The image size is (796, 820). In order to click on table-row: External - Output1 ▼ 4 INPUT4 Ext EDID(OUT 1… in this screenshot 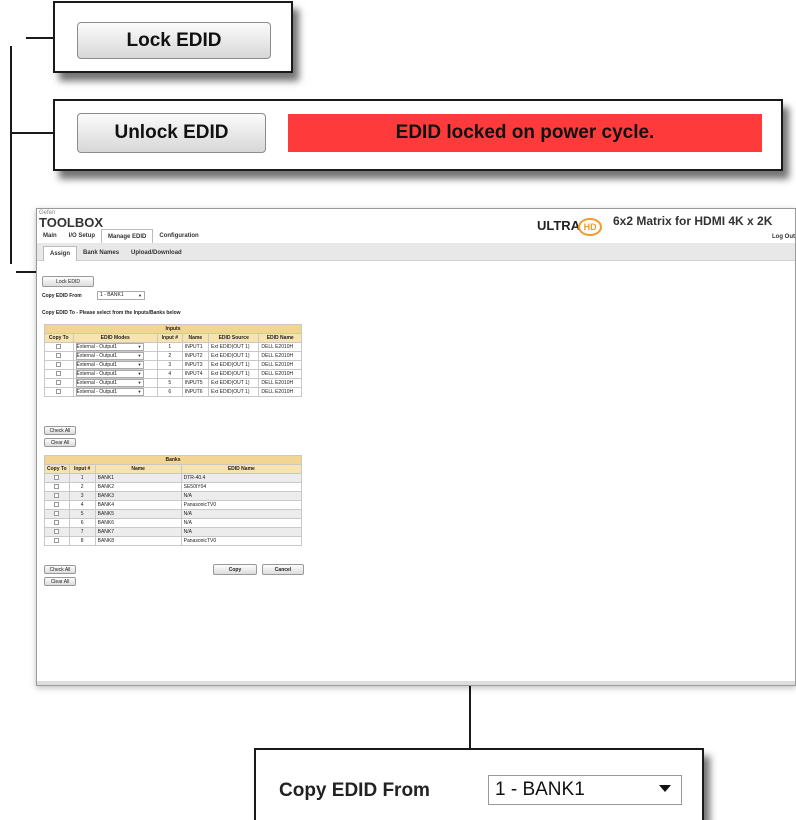, I will do `click(173, 374)`.